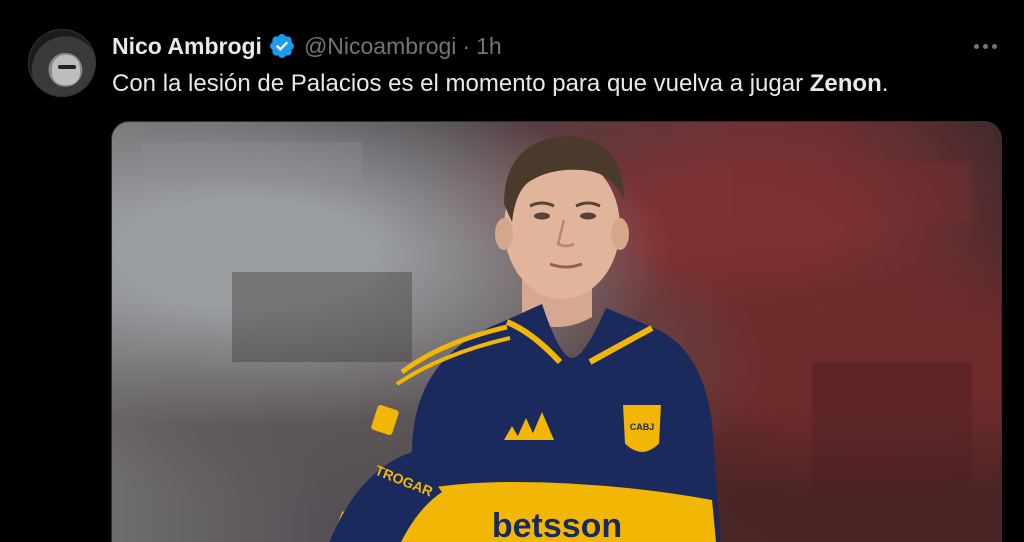 This screenshot has width=1024, height=542. What do you see at coordinates (642, 427) in the screenshot?
I see `crest-text: CABJ` at bounding box center [642, 427].